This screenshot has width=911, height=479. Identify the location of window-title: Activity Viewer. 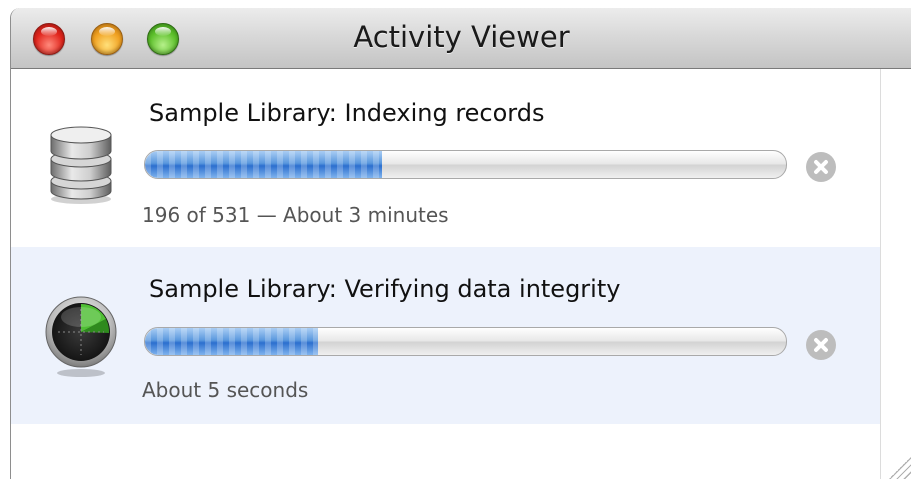
(461, 37).